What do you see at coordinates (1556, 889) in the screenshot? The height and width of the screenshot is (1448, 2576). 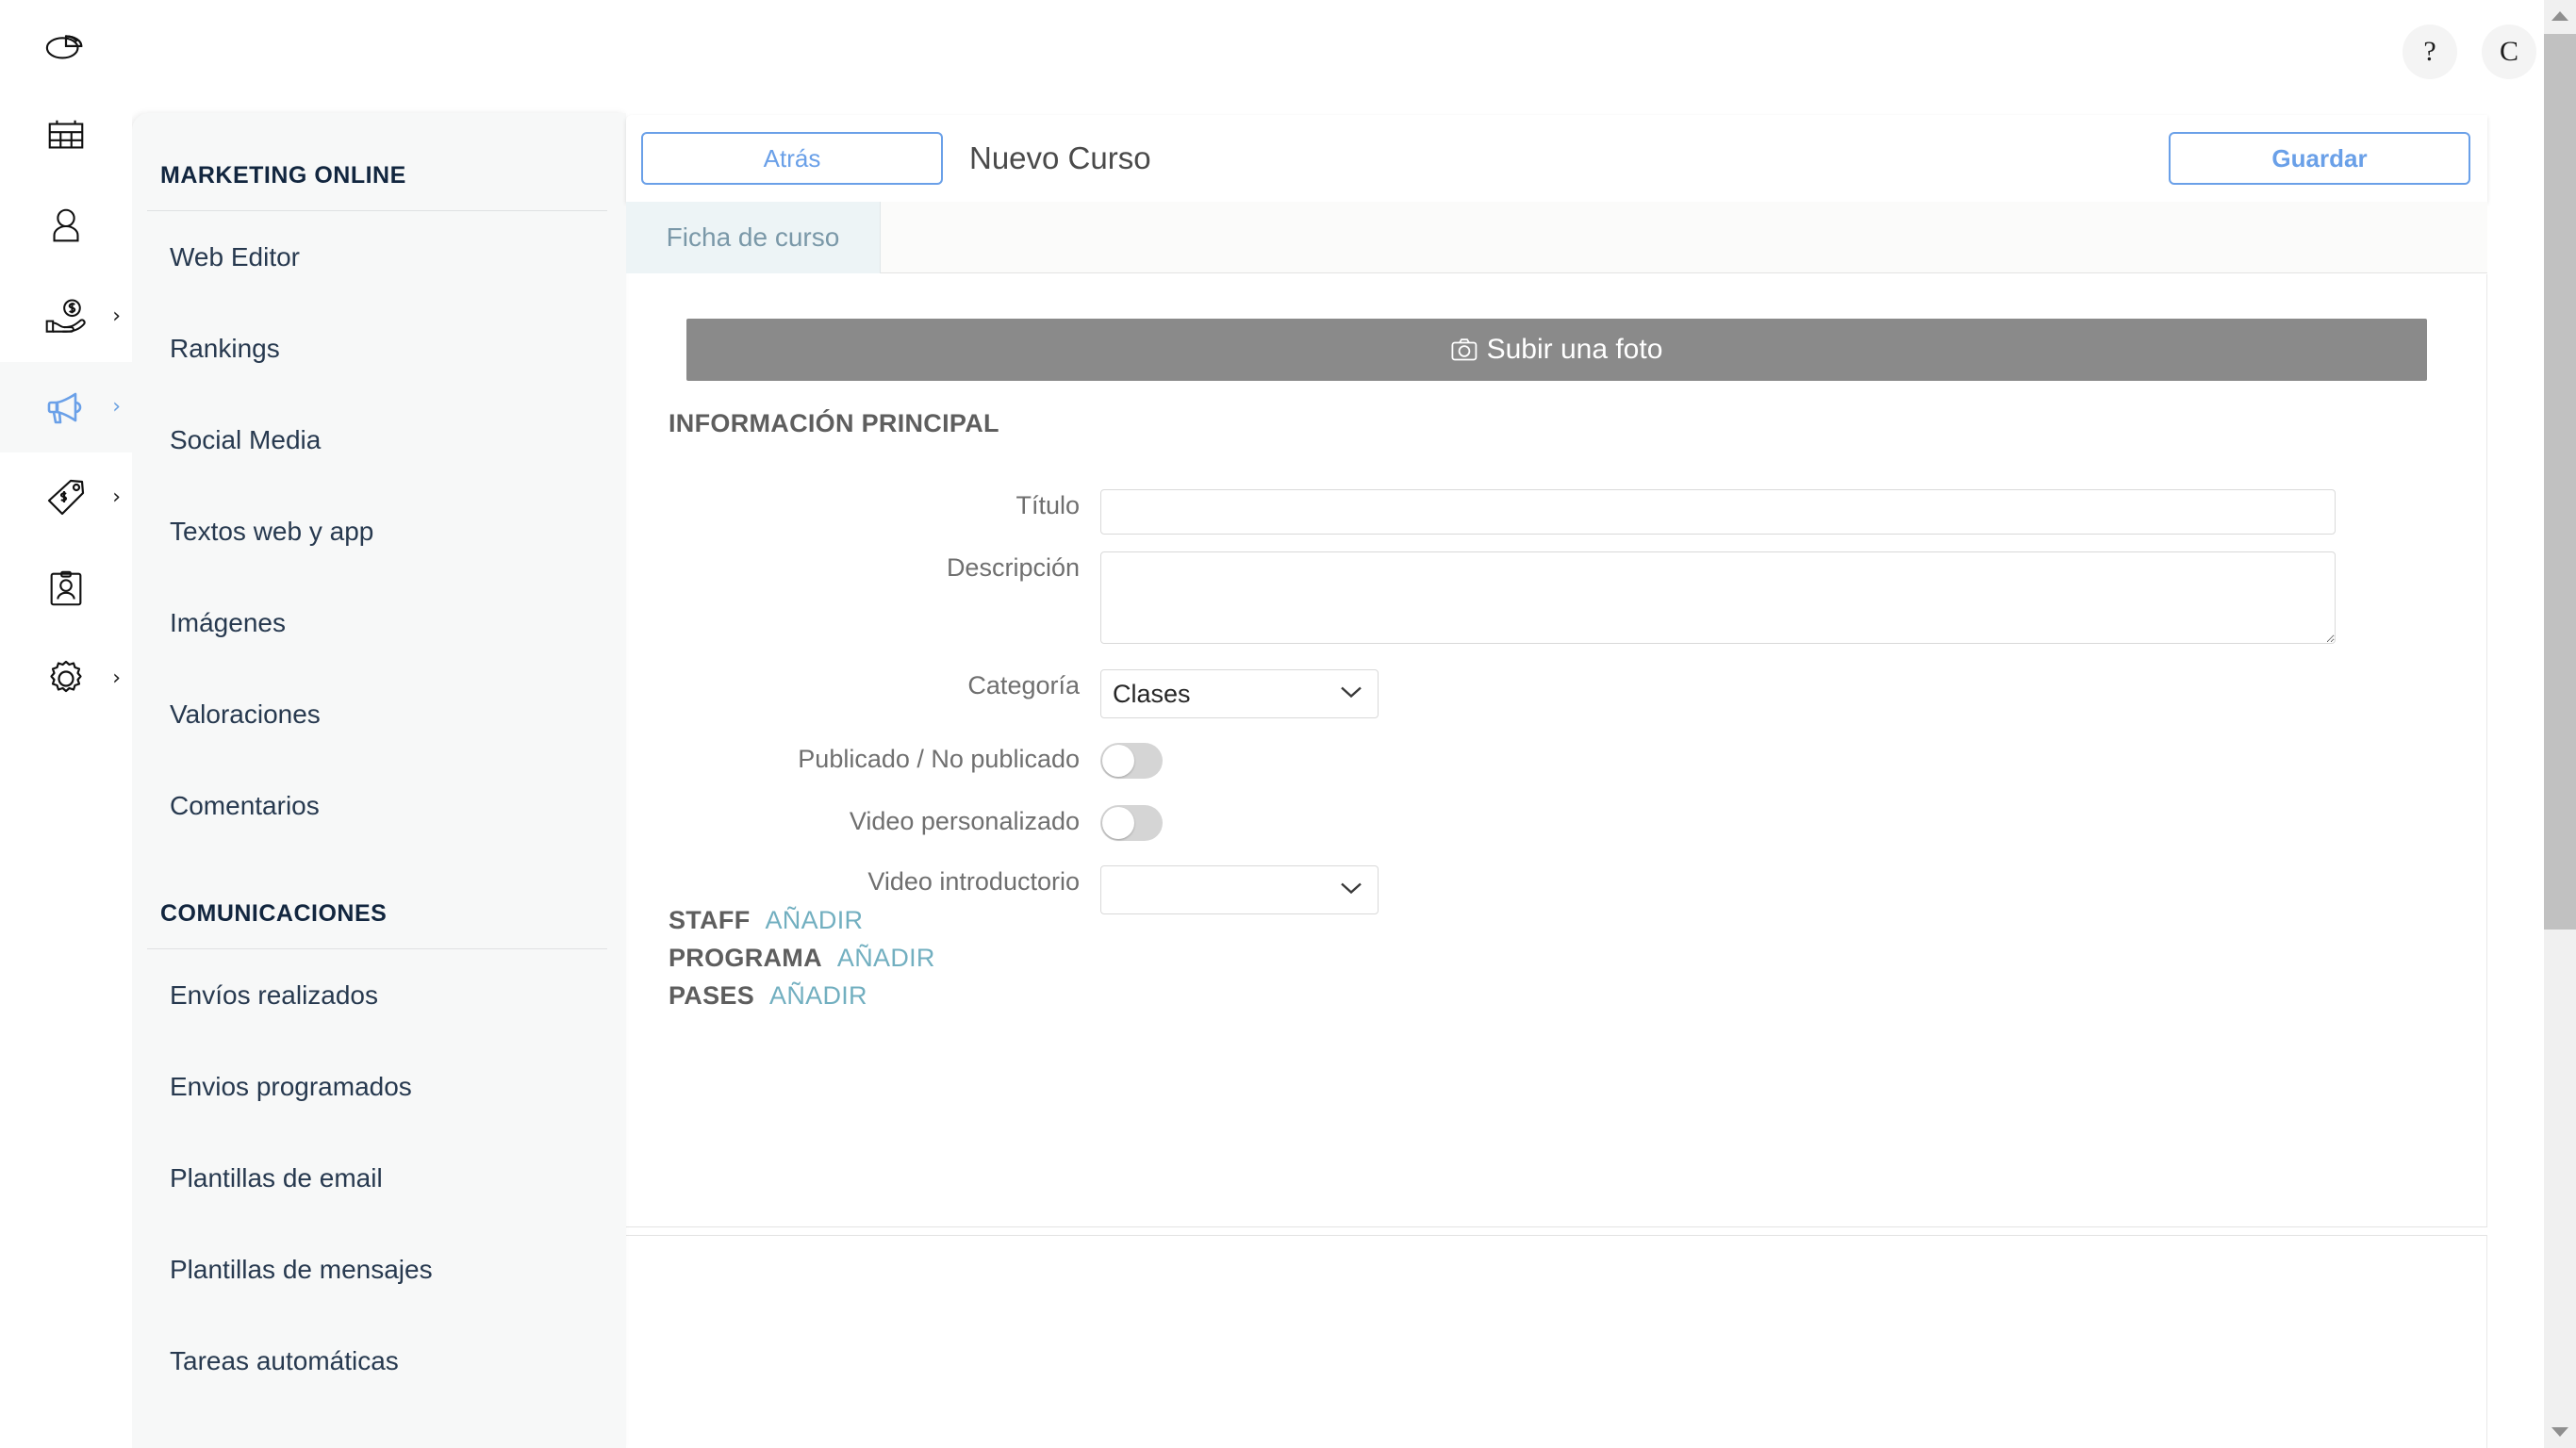 I see `field-row-video-introductorio: Video introductorio` at bounding box center [1556, 889].